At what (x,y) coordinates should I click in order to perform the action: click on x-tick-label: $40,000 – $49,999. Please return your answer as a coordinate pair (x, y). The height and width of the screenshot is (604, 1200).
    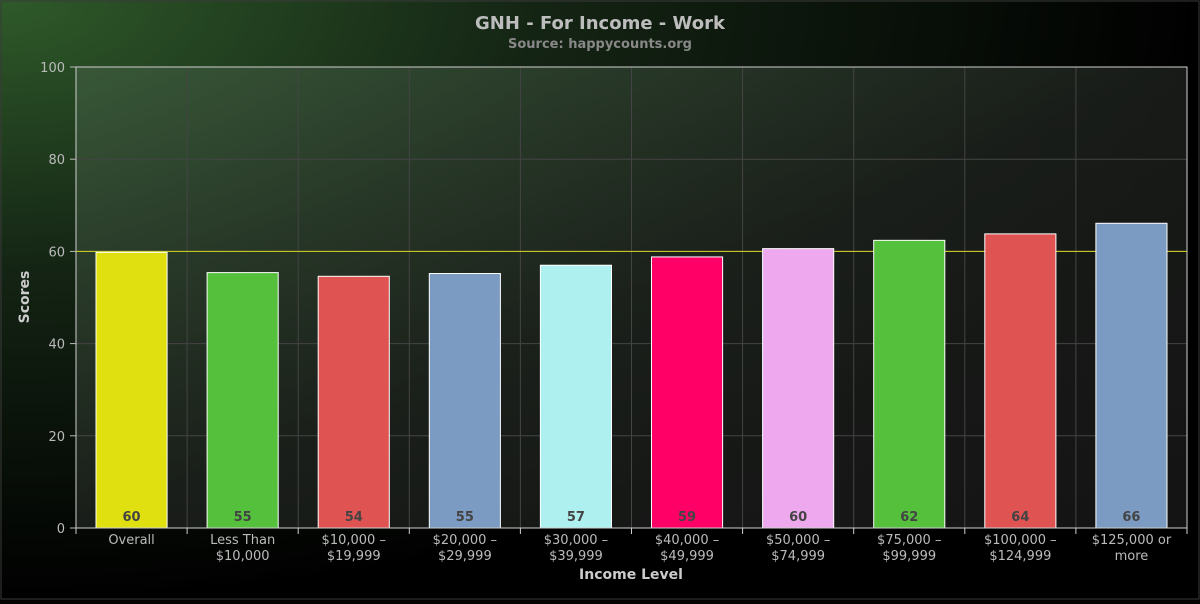
    Looking at the image, I should click on (687, 548).